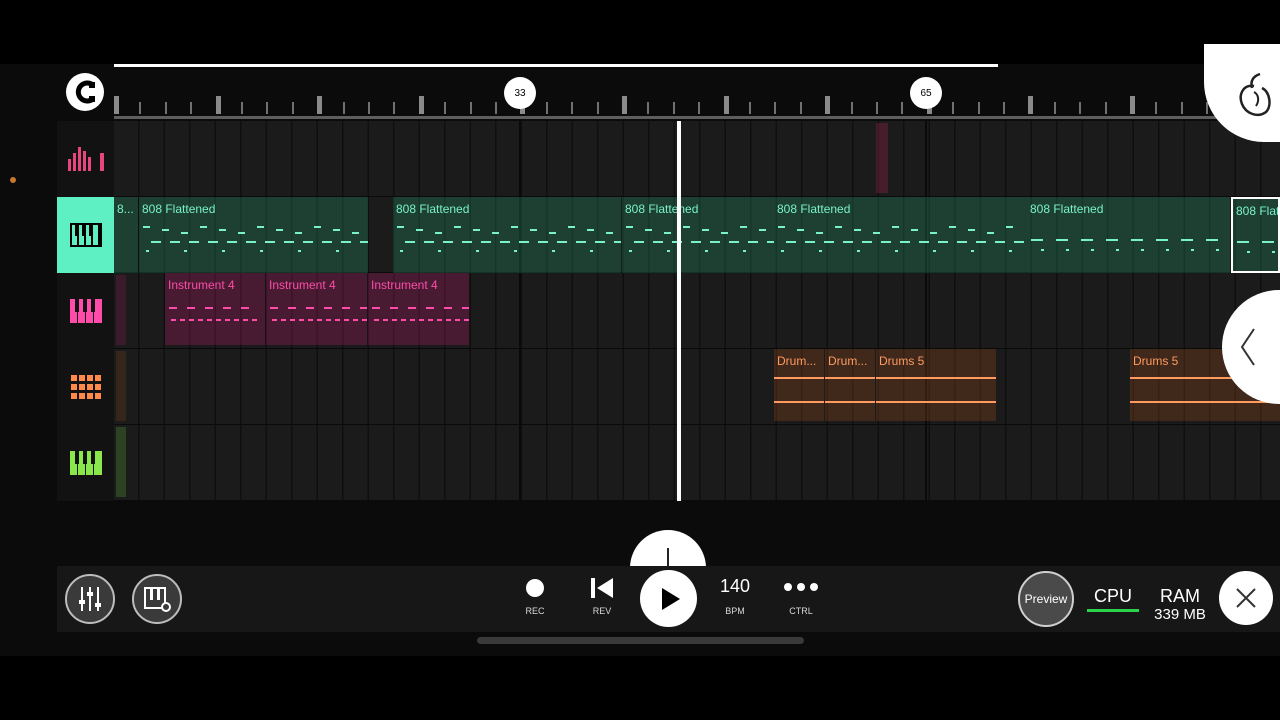 This screenshot has width=1280, height=720. I want to click on tempo-button: 140 BPM, so click(735, 599).